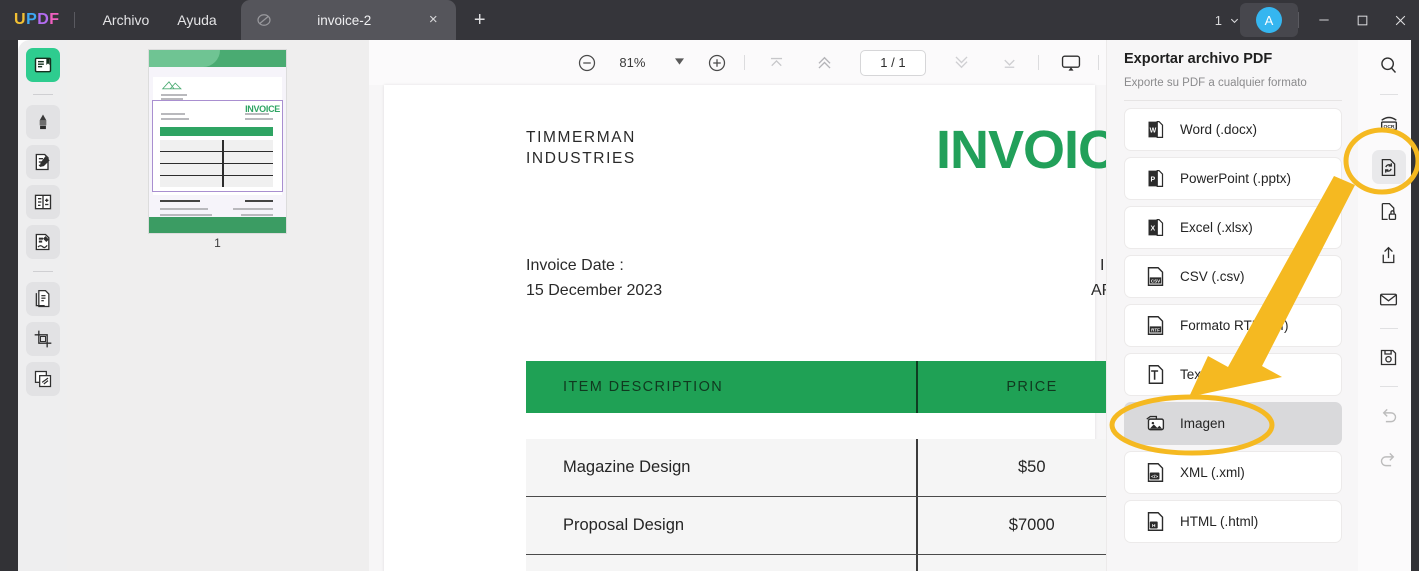  What do you see at coordinates (1155, 227) in the screenshot?
I see `excel-file-icon: X` at bounding box center [1155, 227].